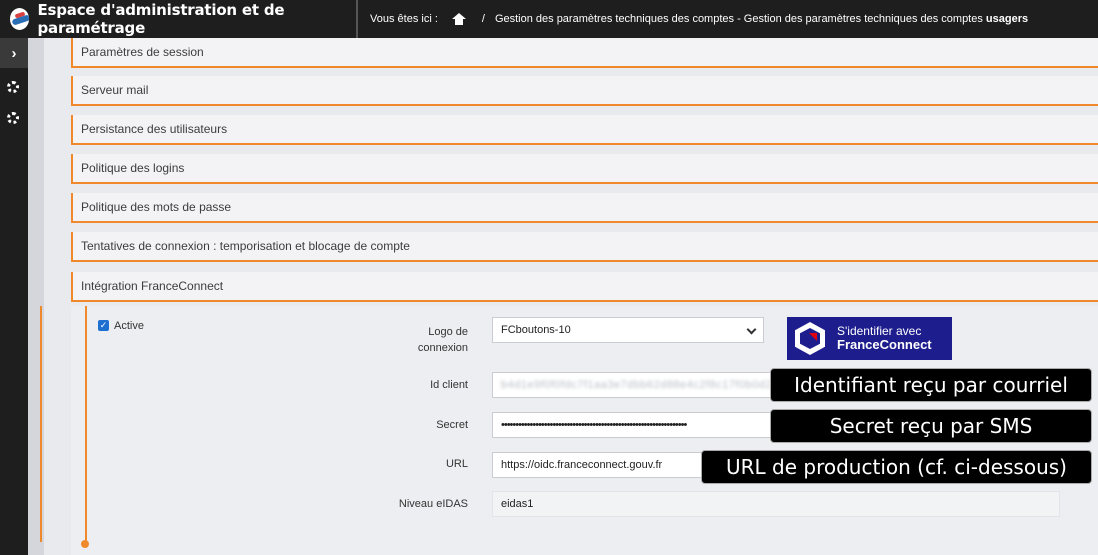 The width and height of the screenshot is (1098, 555). What do you see at coordinates (404, 19) in the screenshot?
I see `breadcrumb-label: Vous êtes ici :` at bounding box center [404, 19].